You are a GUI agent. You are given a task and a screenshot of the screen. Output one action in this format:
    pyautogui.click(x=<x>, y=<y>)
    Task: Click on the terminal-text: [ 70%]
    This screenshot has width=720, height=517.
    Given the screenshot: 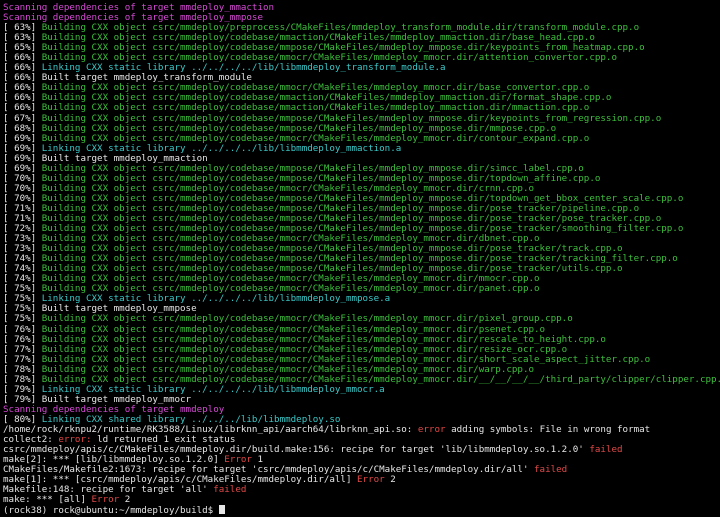 What is the action you would take?
    pyautogui.click(x=22, y=188)
    